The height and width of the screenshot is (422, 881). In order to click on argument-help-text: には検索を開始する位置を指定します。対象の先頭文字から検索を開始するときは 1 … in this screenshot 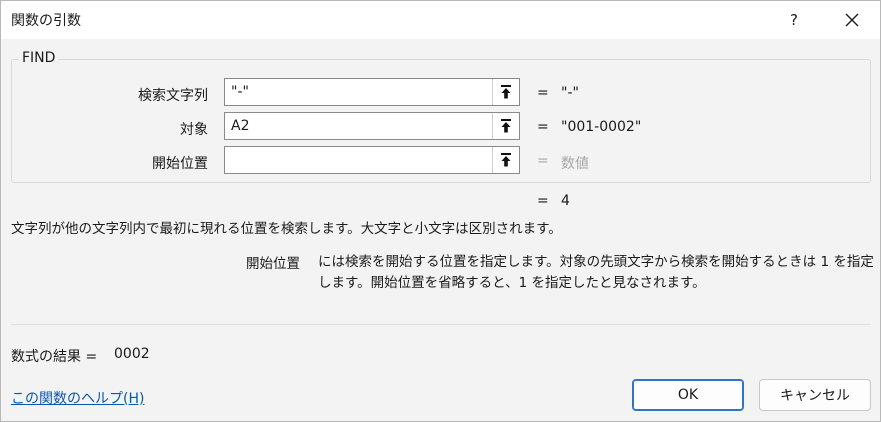, I will do `click(596, 272)`.